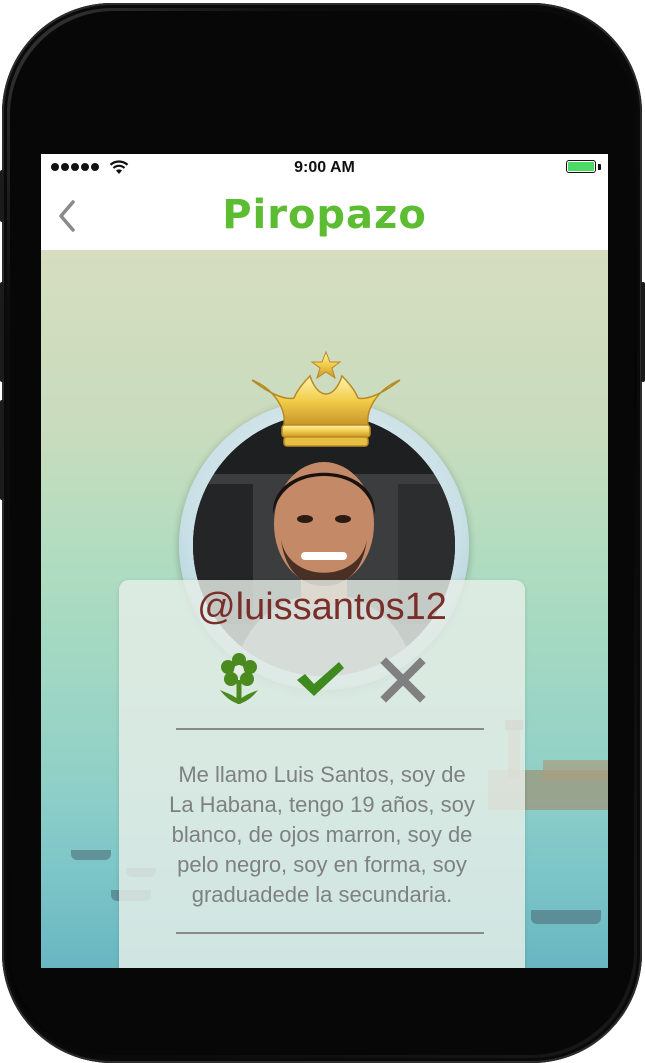 The width and height of the screenshot is (645, 1063). What do you see at coordinates (2, 450) in the screenshot?
I see `volume-down-button` at bounding box center [2, 450].